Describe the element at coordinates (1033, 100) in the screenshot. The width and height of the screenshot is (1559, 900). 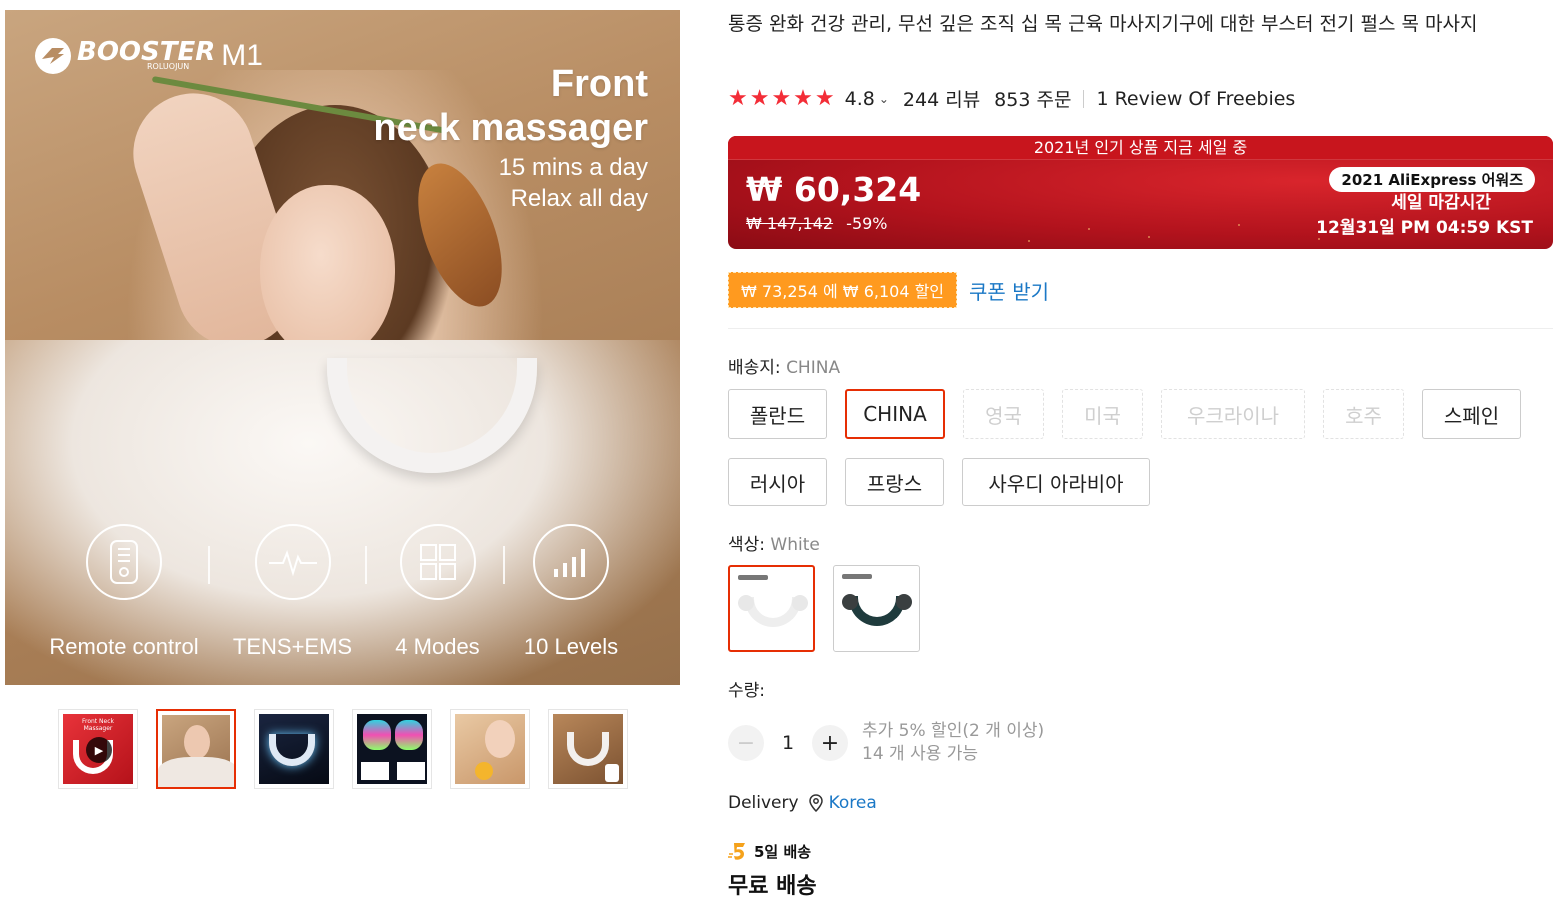
I see `orders-count: 853 주문` at that location.